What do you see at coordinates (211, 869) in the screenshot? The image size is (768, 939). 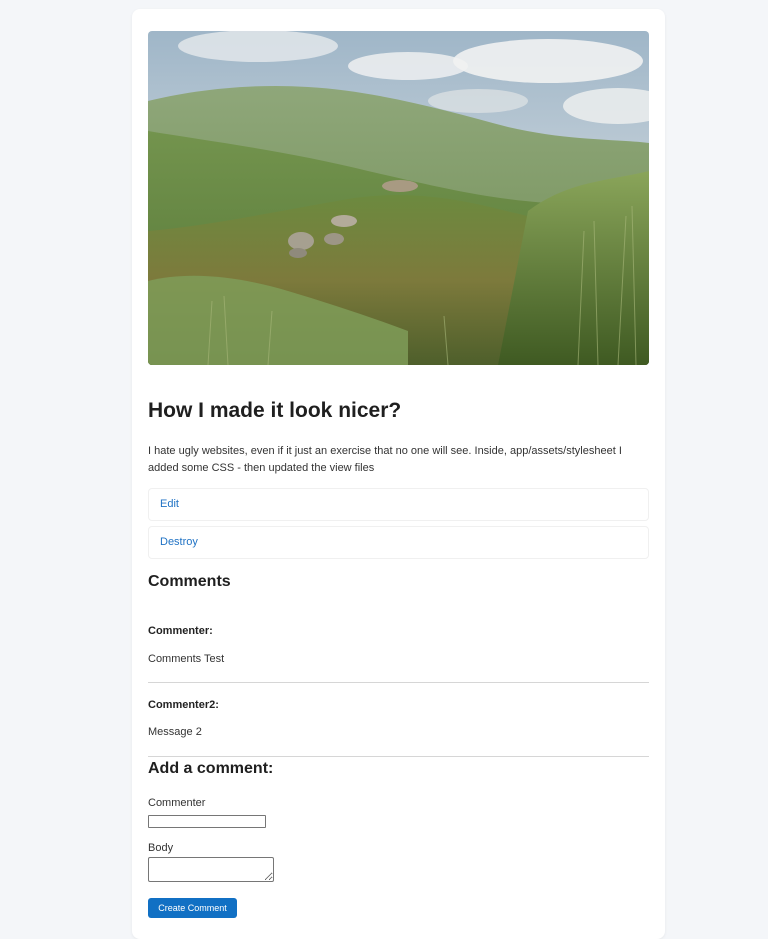 I see `body-textarea` at bounding box center [211, 869].